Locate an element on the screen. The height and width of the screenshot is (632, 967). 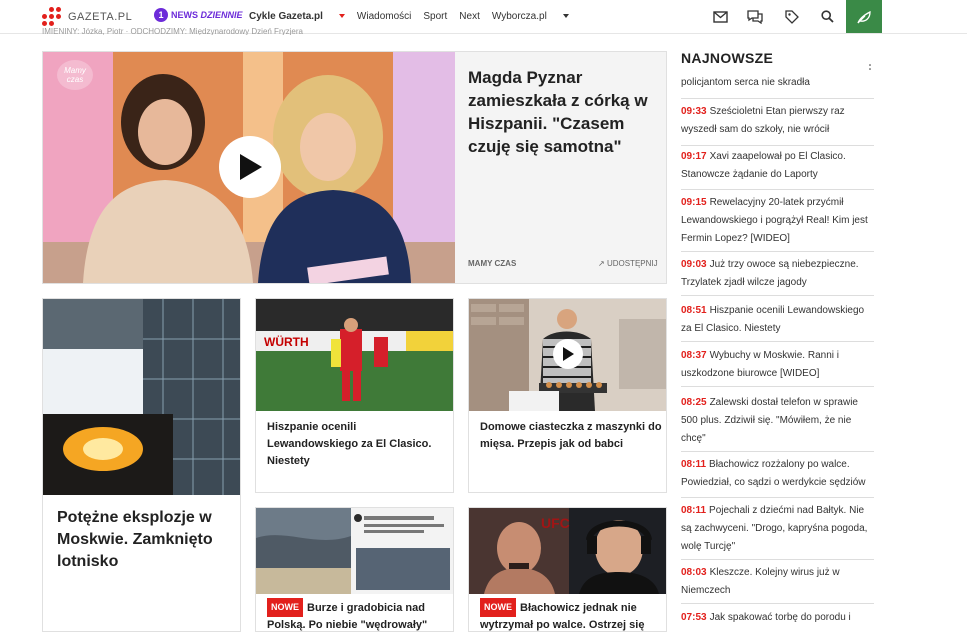
eco-button is located at coordinates (864, 16).